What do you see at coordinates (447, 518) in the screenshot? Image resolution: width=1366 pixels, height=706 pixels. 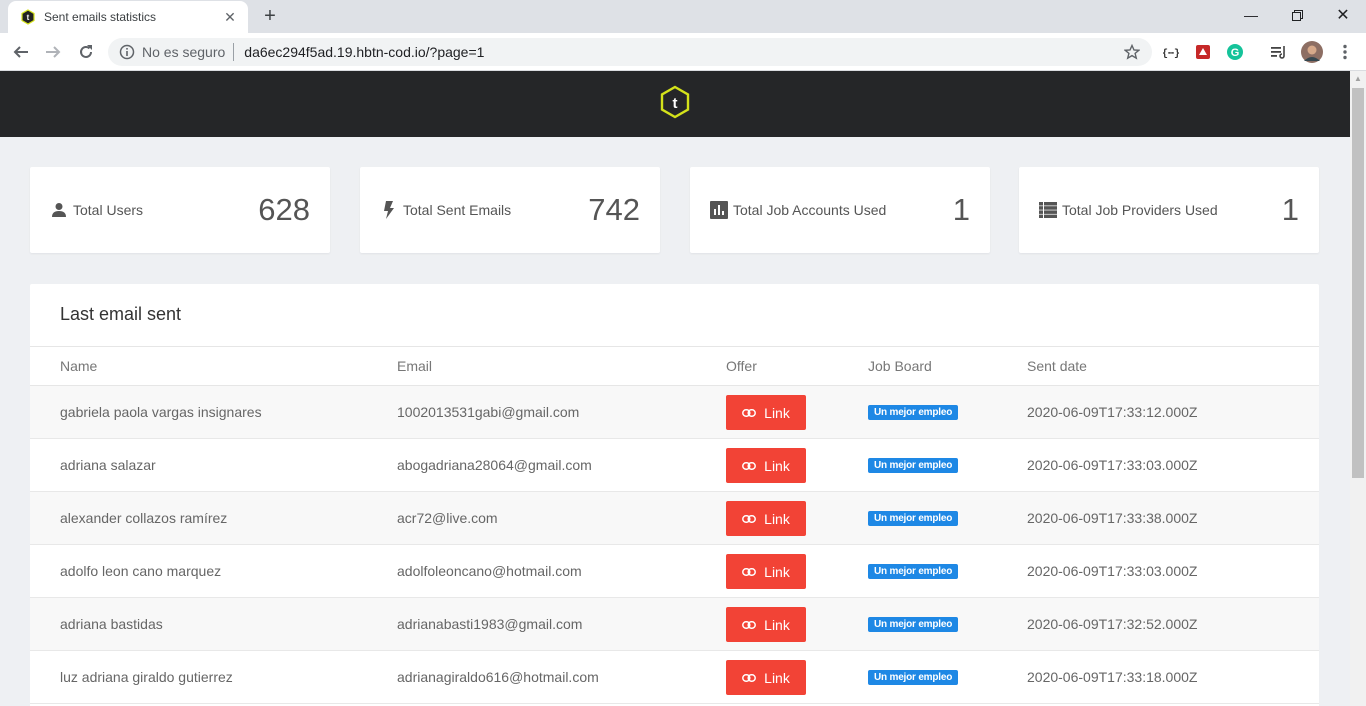 I see `row-email: acr72@live.com` at bounding box center [447, 518].